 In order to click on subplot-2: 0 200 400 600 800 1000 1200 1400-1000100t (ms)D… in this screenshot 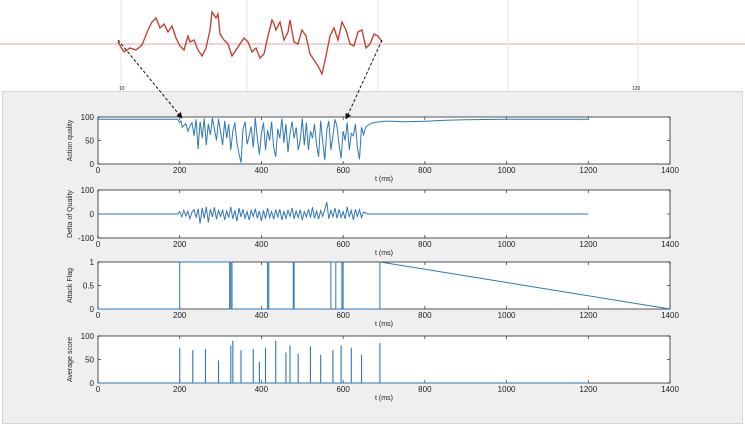, I will do `click(373, 221)`.